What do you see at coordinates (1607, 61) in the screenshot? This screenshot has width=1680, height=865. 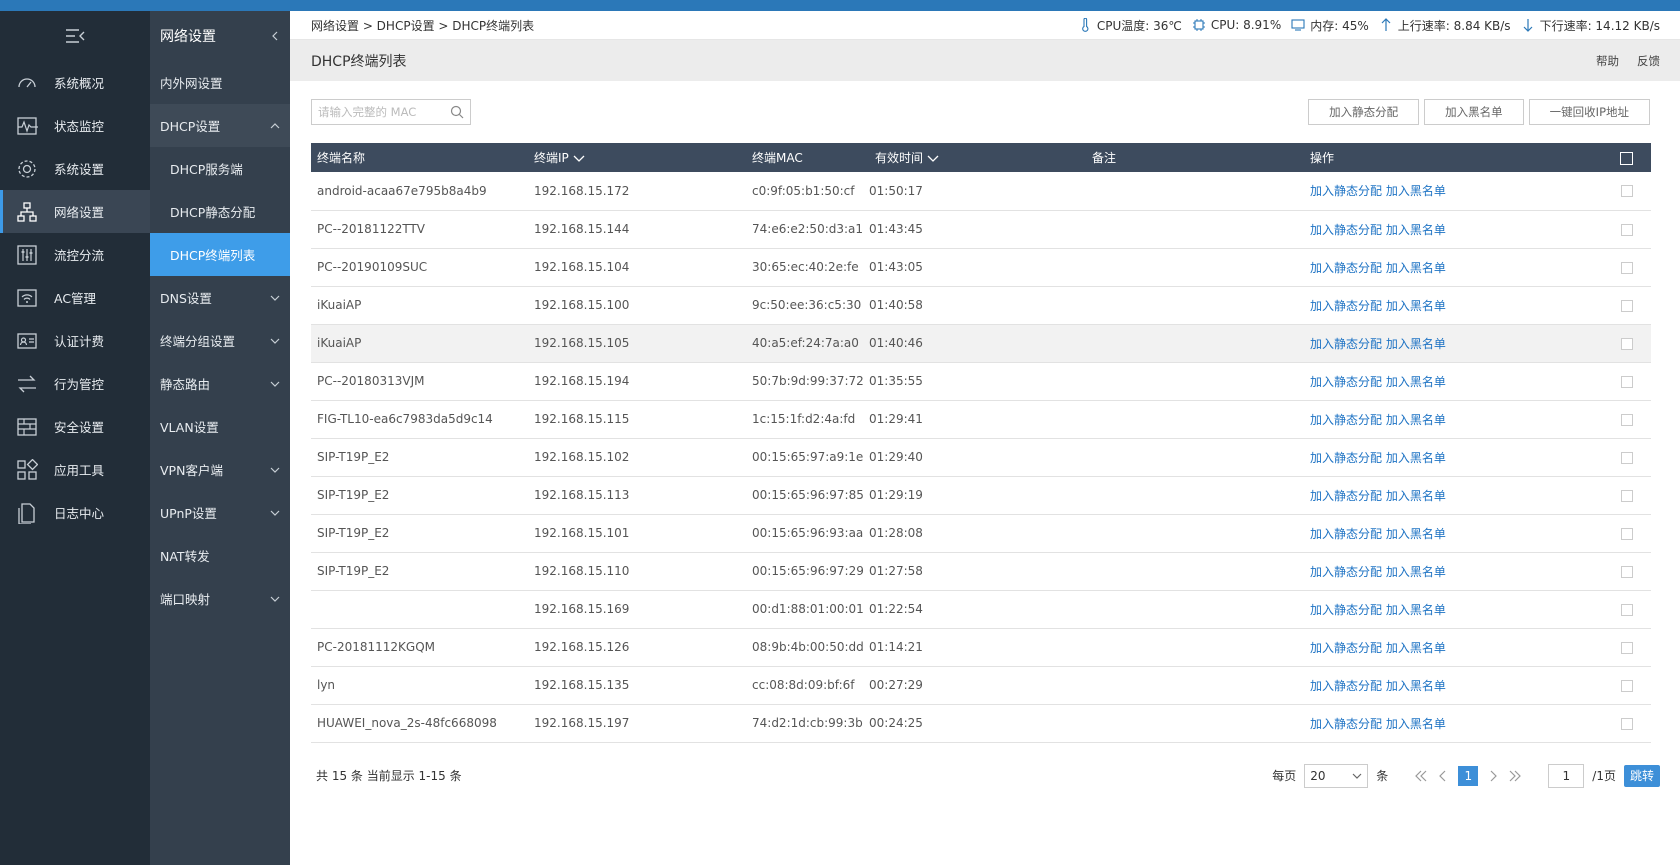 I see `help-link: 帮助` at bounding box center [1607, 61].